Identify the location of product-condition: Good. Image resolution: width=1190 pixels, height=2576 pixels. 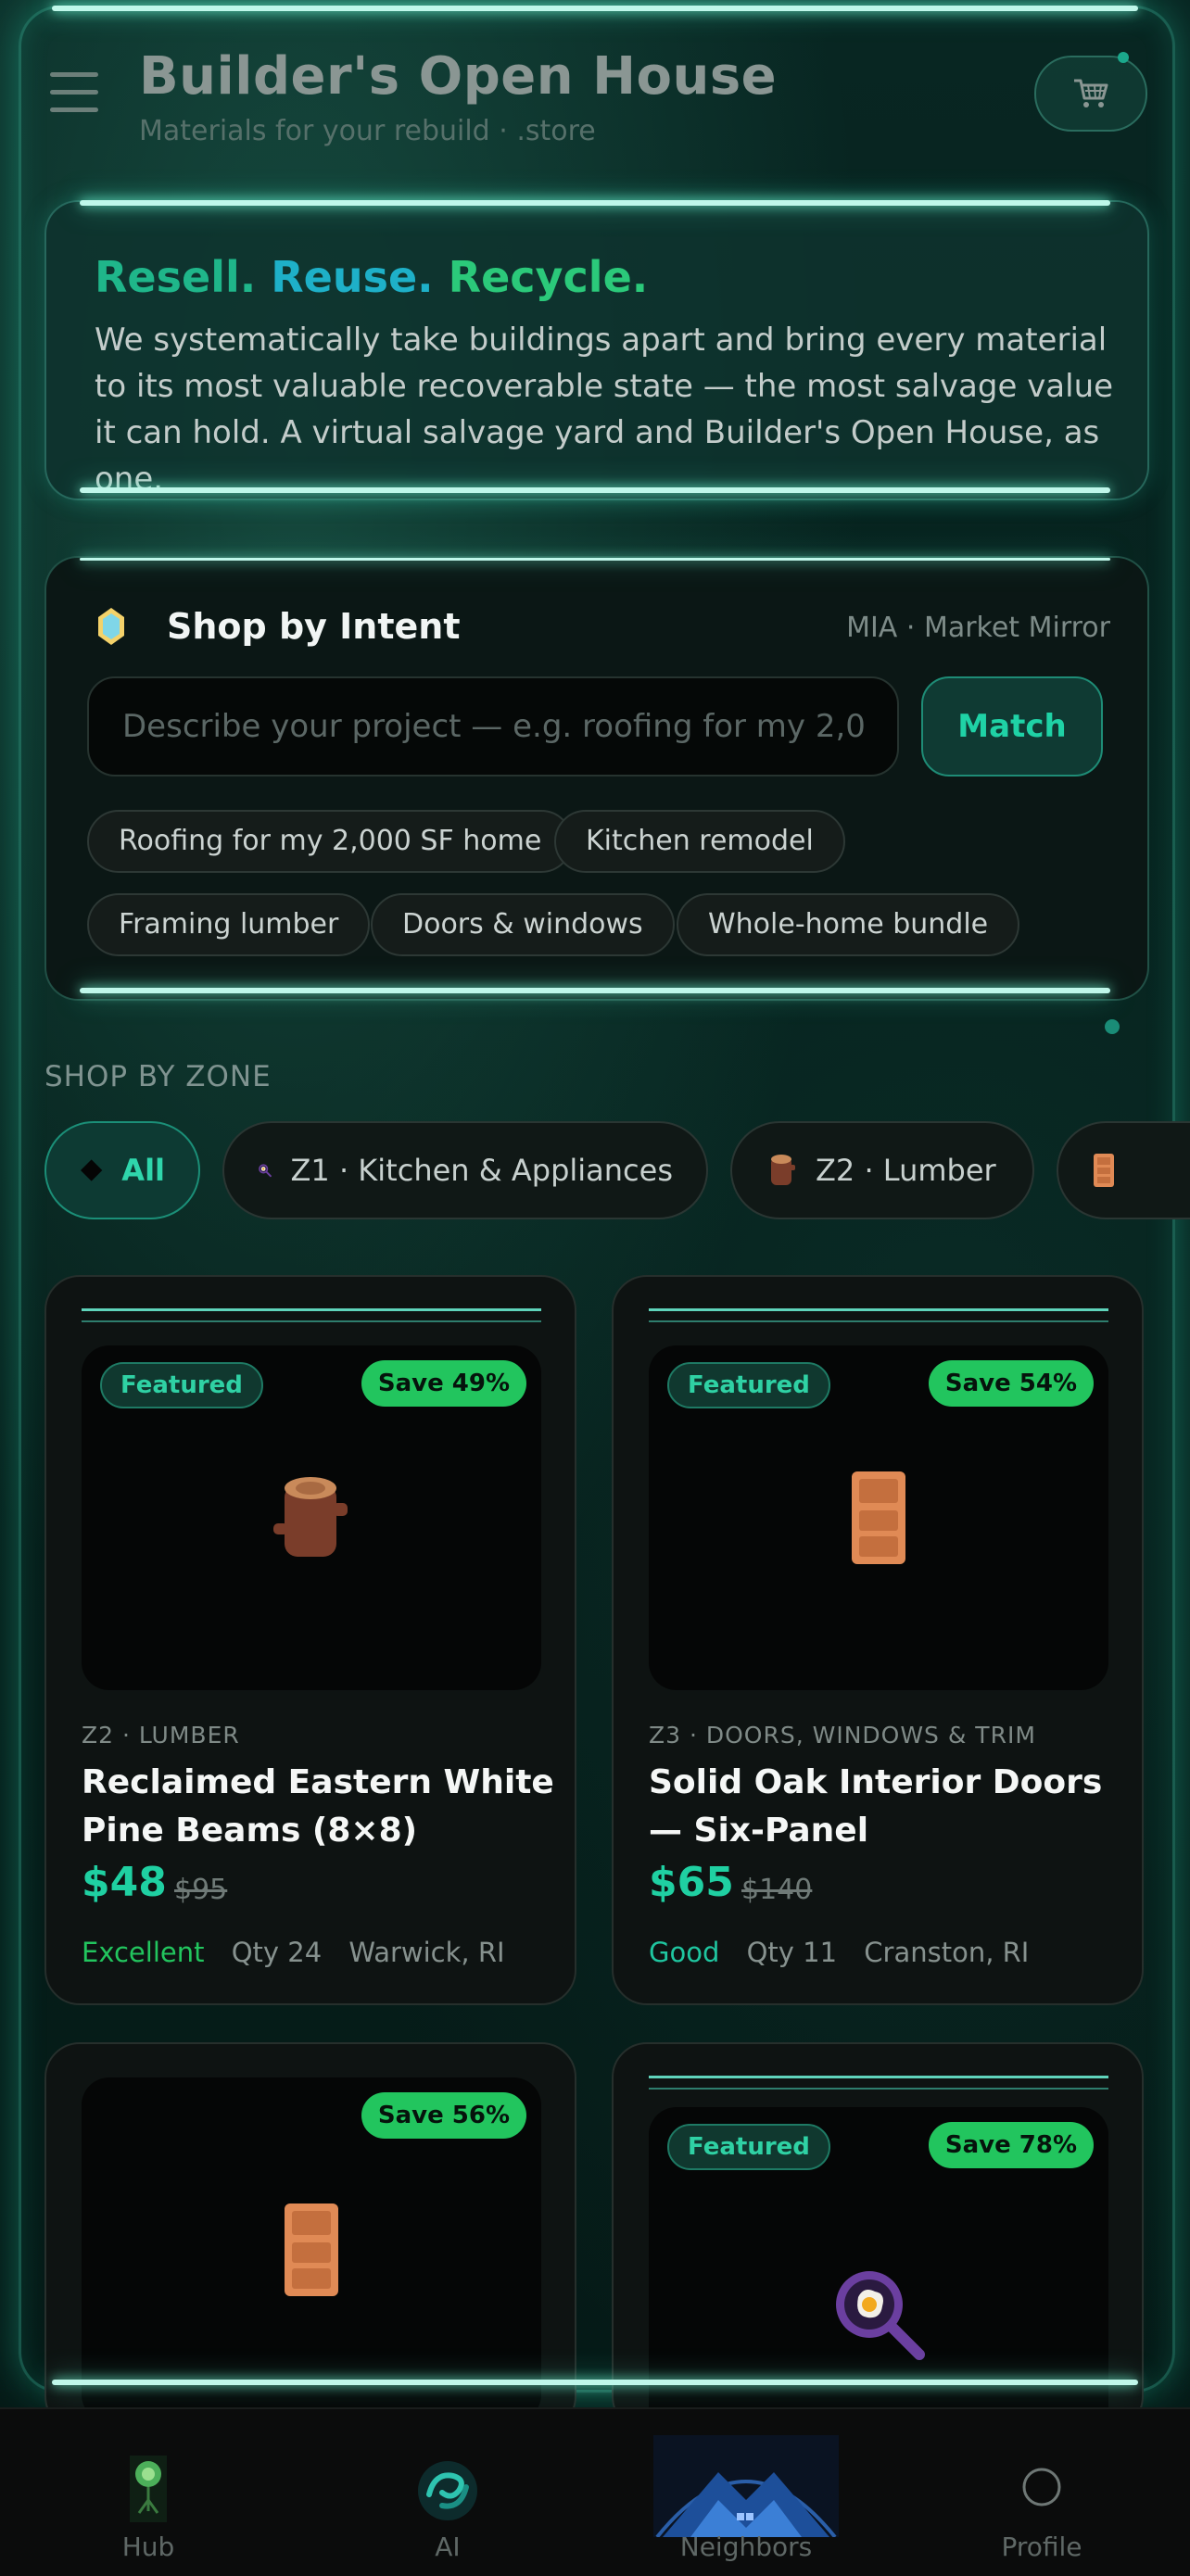
(684, 1953).